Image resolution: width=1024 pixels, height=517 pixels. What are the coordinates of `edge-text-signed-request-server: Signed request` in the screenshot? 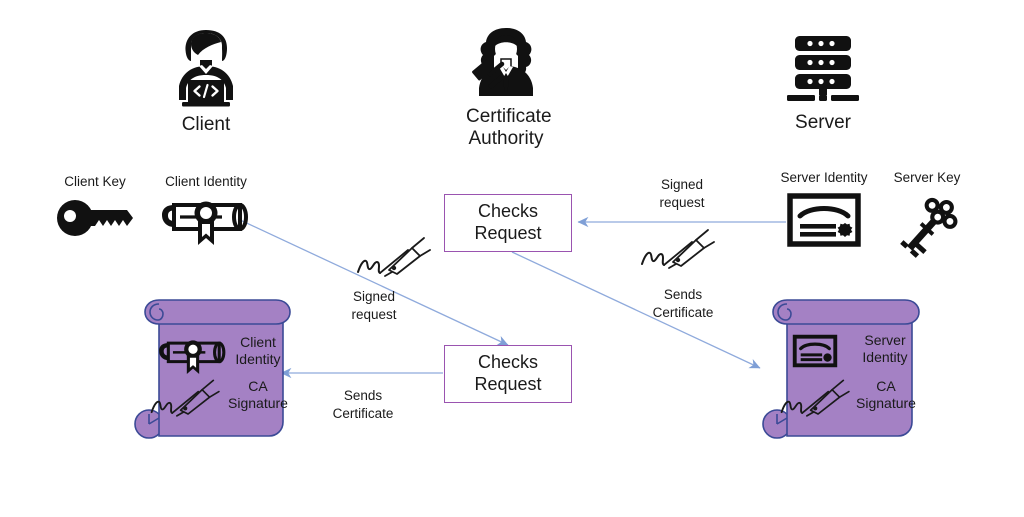 It's located at (682, 193).